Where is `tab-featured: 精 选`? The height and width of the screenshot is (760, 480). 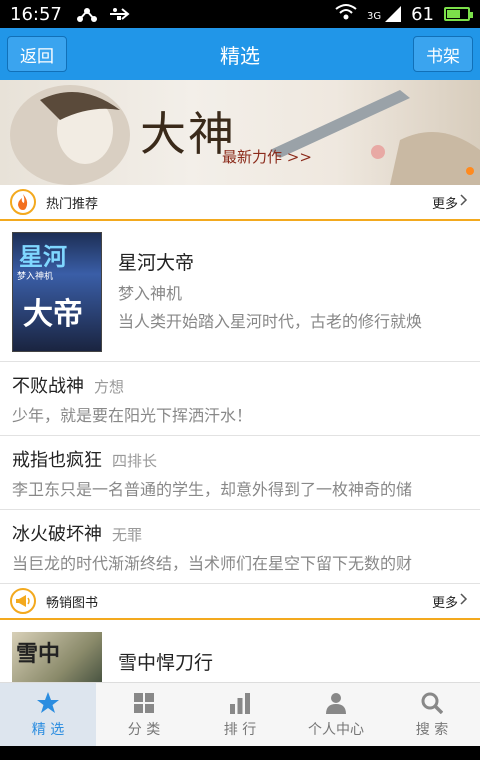
tab-featured: 精 选 is located at coordinates (48, 714).